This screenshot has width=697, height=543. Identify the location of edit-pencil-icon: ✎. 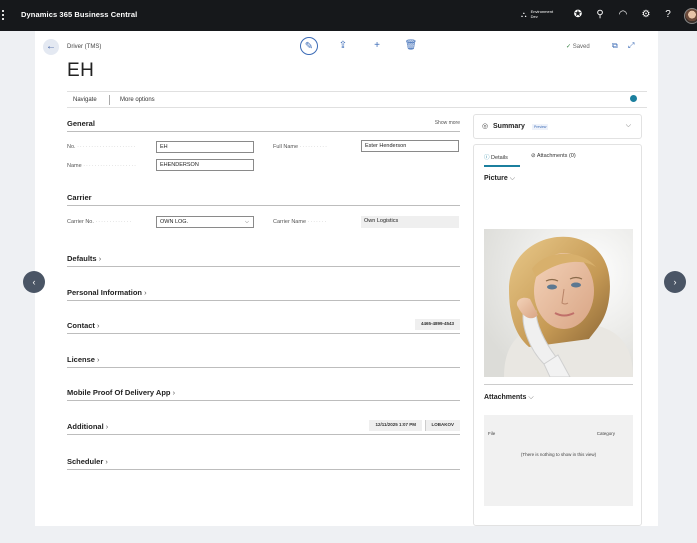
(309, 46).